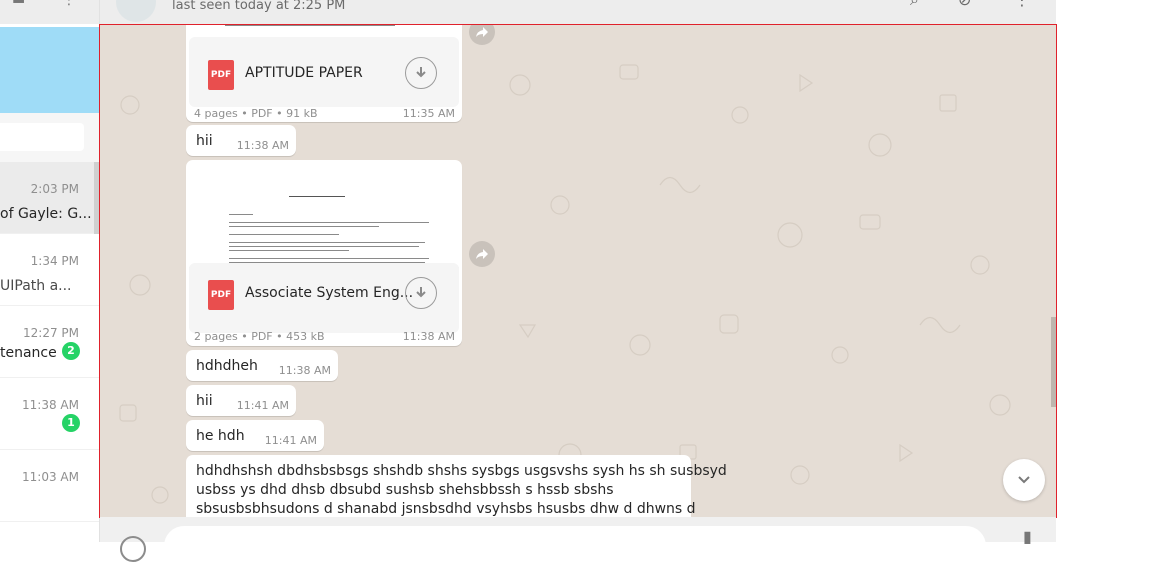  I want to click on document-card: PDF APTITUDE PAPER, so click(324, 72).